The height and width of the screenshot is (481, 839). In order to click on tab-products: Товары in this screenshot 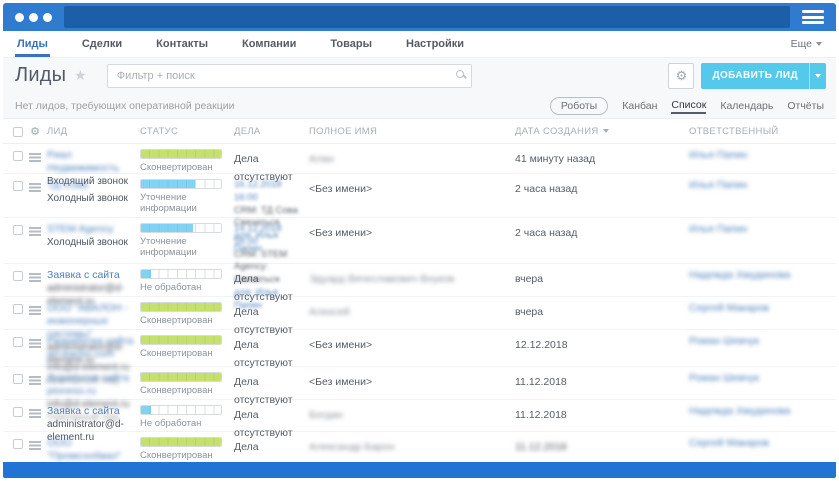, I will do `click(351, 44)`.